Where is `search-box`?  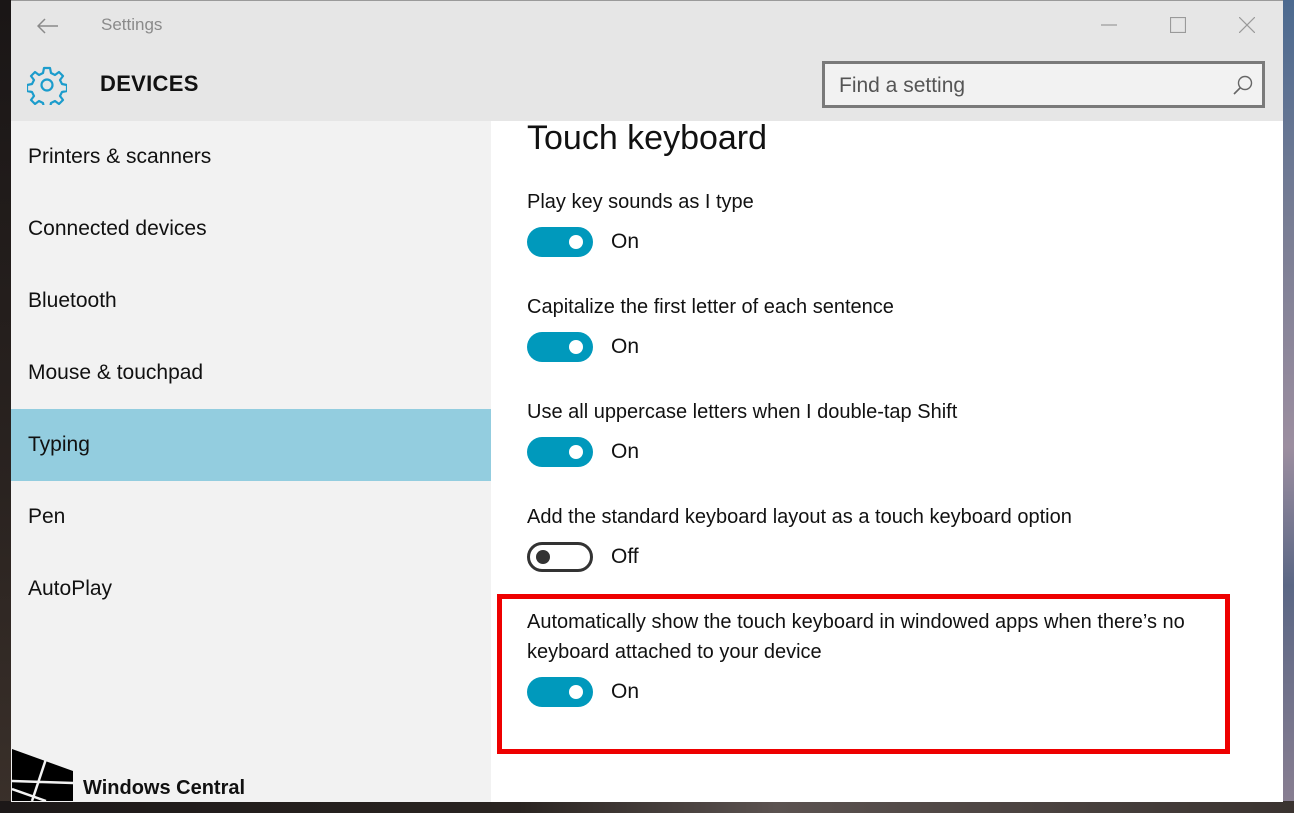 search-box is located at coordinates (1043, 84).